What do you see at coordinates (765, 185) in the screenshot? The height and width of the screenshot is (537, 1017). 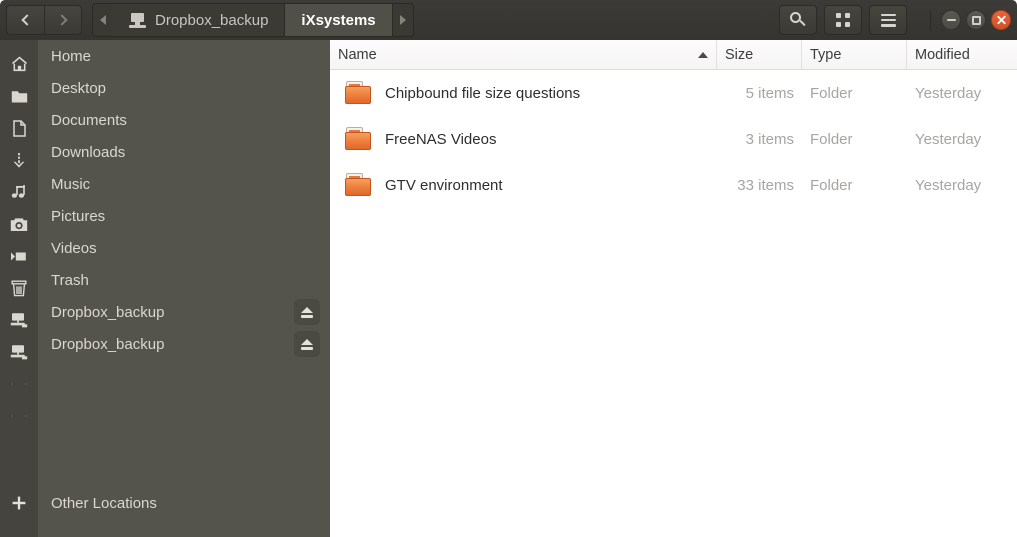 I see `file-size-cell: 33 items` at bounding box center [765, 185].